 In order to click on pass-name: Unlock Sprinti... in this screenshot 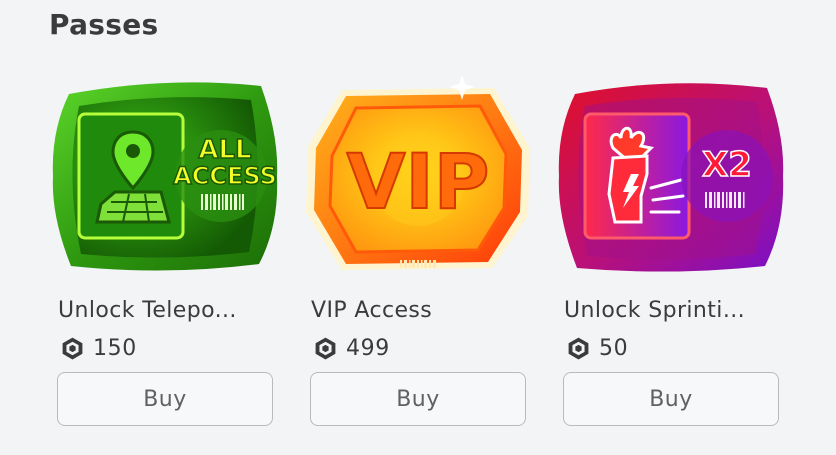, I will do `click(671, 310)`.